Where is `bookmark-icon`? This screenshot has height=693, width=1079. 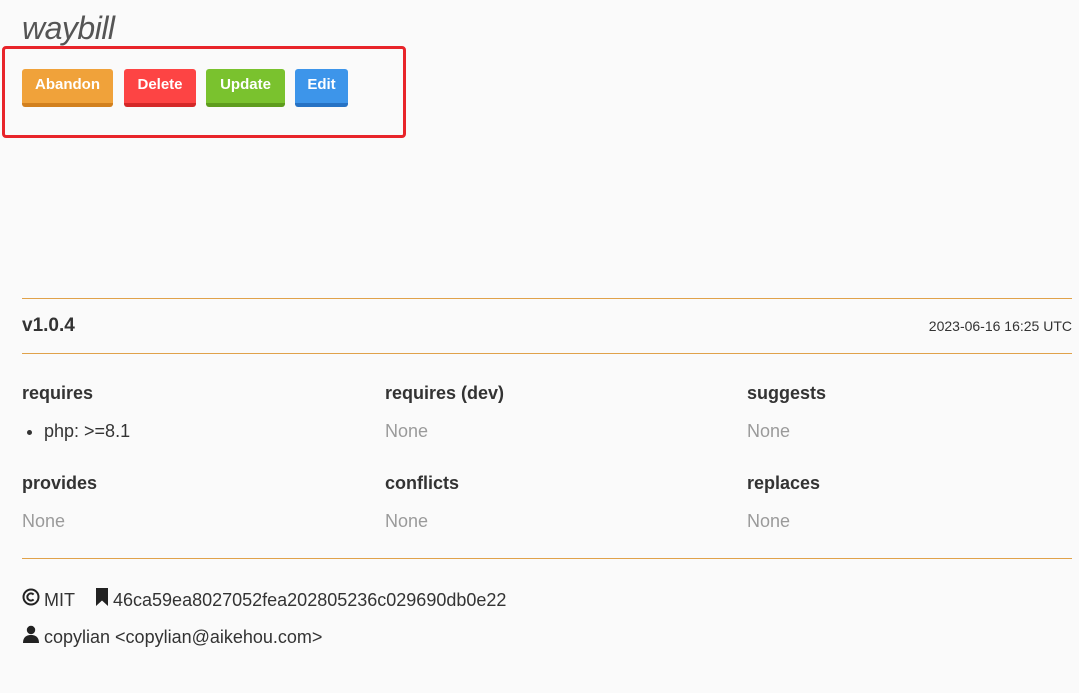 bookmark-icon is located at coordinates (102, 599).